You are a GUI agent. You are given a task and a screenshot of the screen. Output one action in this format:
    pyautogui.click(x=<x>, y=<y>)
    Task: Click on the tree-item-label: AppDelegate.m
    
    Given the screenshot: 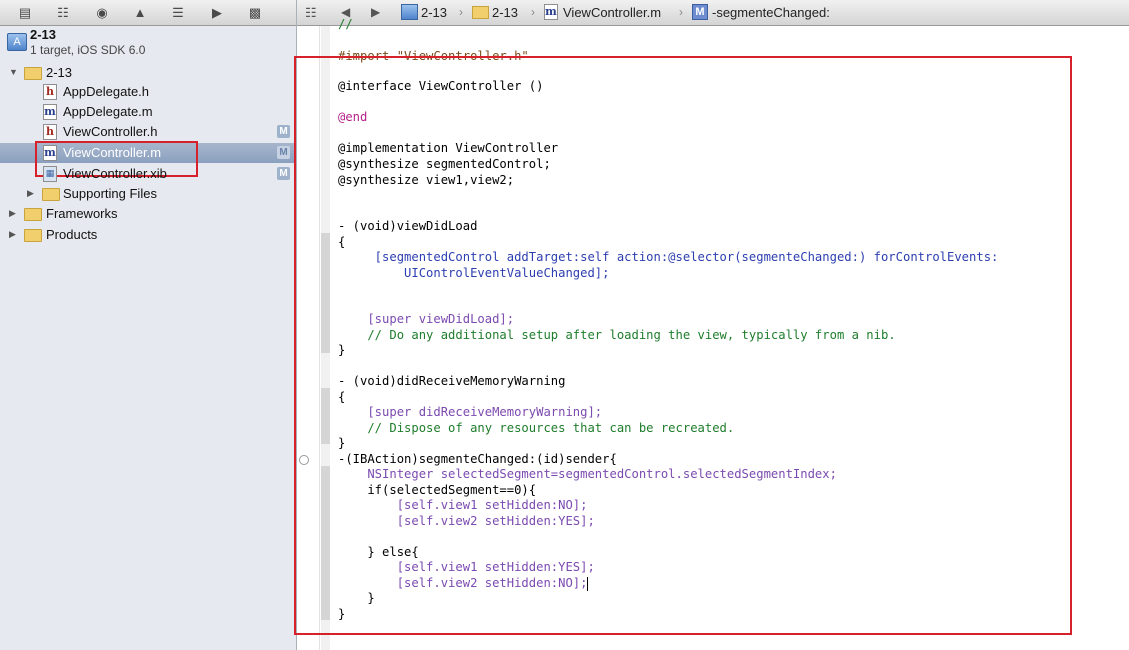 What is the action you would take?
    pyautogui.click(x=108, y=111)
    